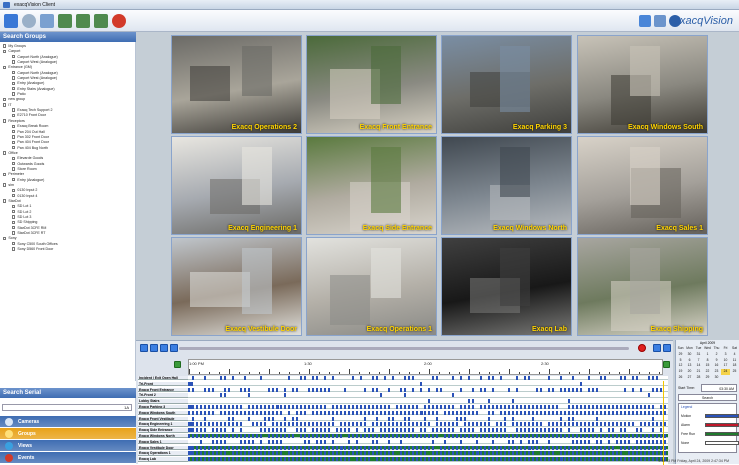  Describe the element at coordinates (403, 430) in the screenshot. I see `timeline-track: Exacq Side Entrance` at that location.